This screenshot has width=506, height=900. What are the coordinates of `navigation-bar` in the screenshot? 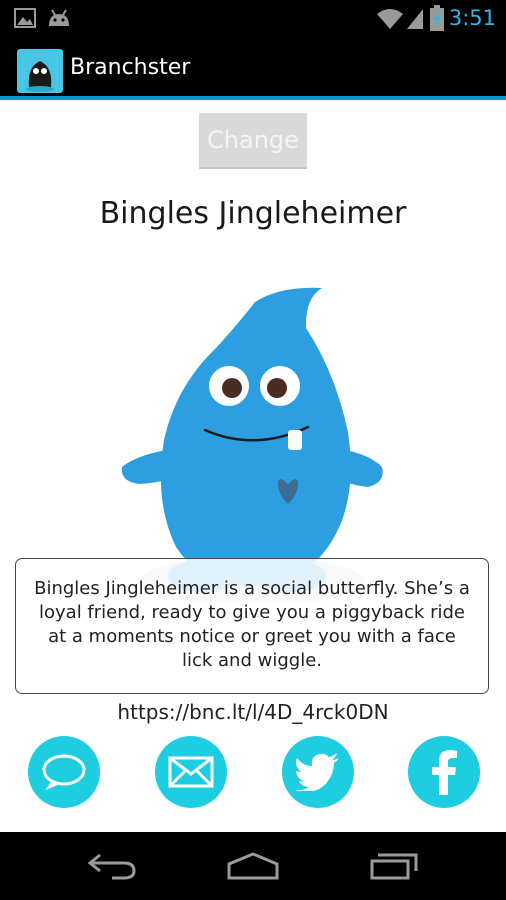 It's located at (253, 866).